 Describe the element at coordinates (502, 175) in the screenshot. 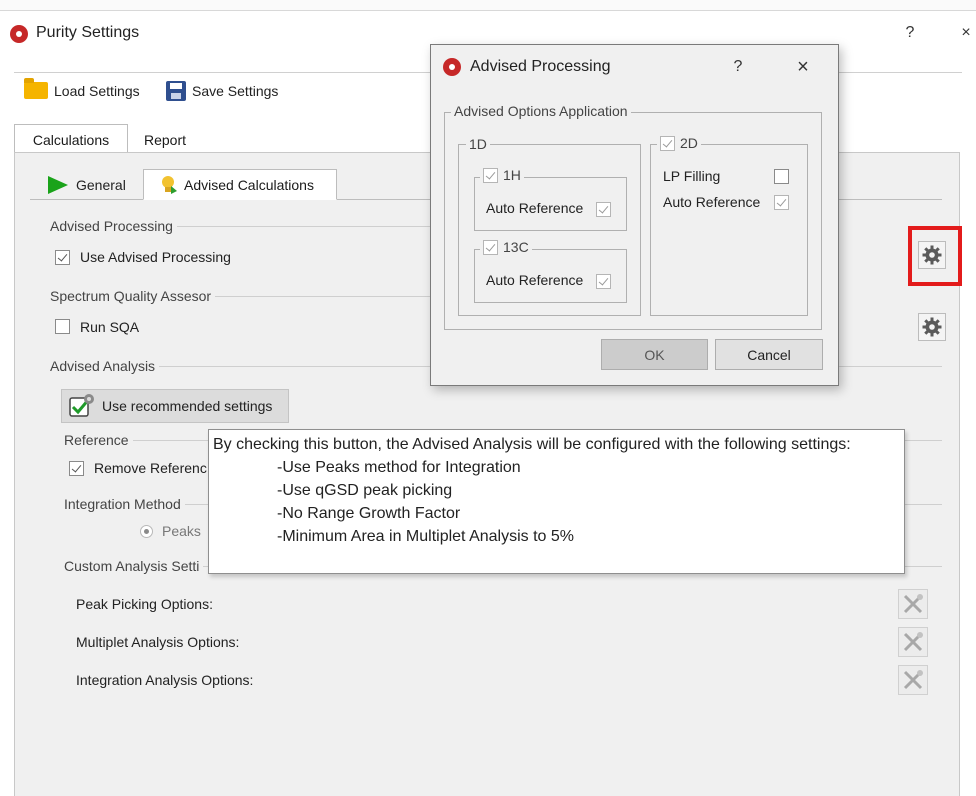

I see `h1-group-title: 1H` at that location.